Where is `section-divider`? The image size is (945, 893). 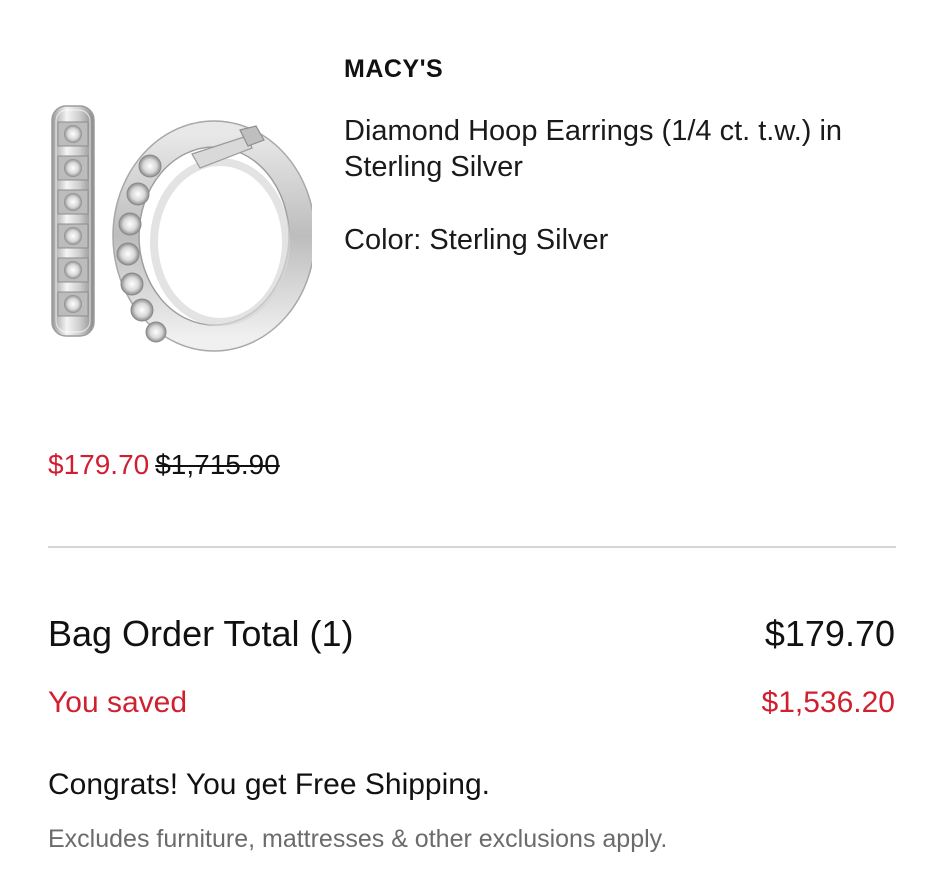
section-divider is located at coordinates (472, 547).